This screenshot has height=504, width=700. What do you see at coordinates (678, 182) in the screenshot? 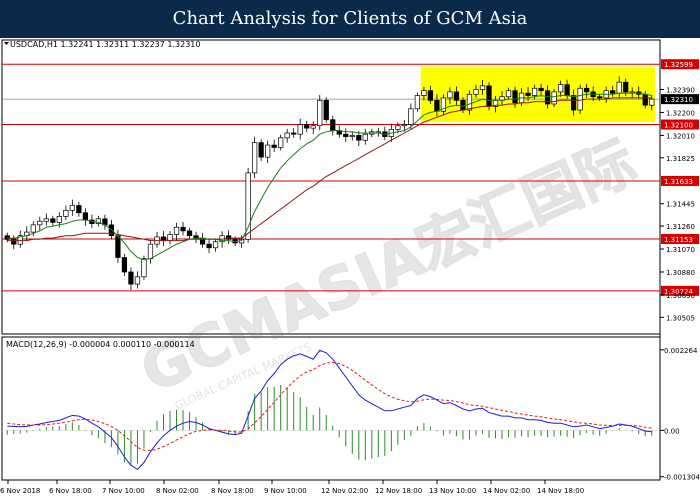
I see `level-label: 1.31633` at bounding box center [678, 182].